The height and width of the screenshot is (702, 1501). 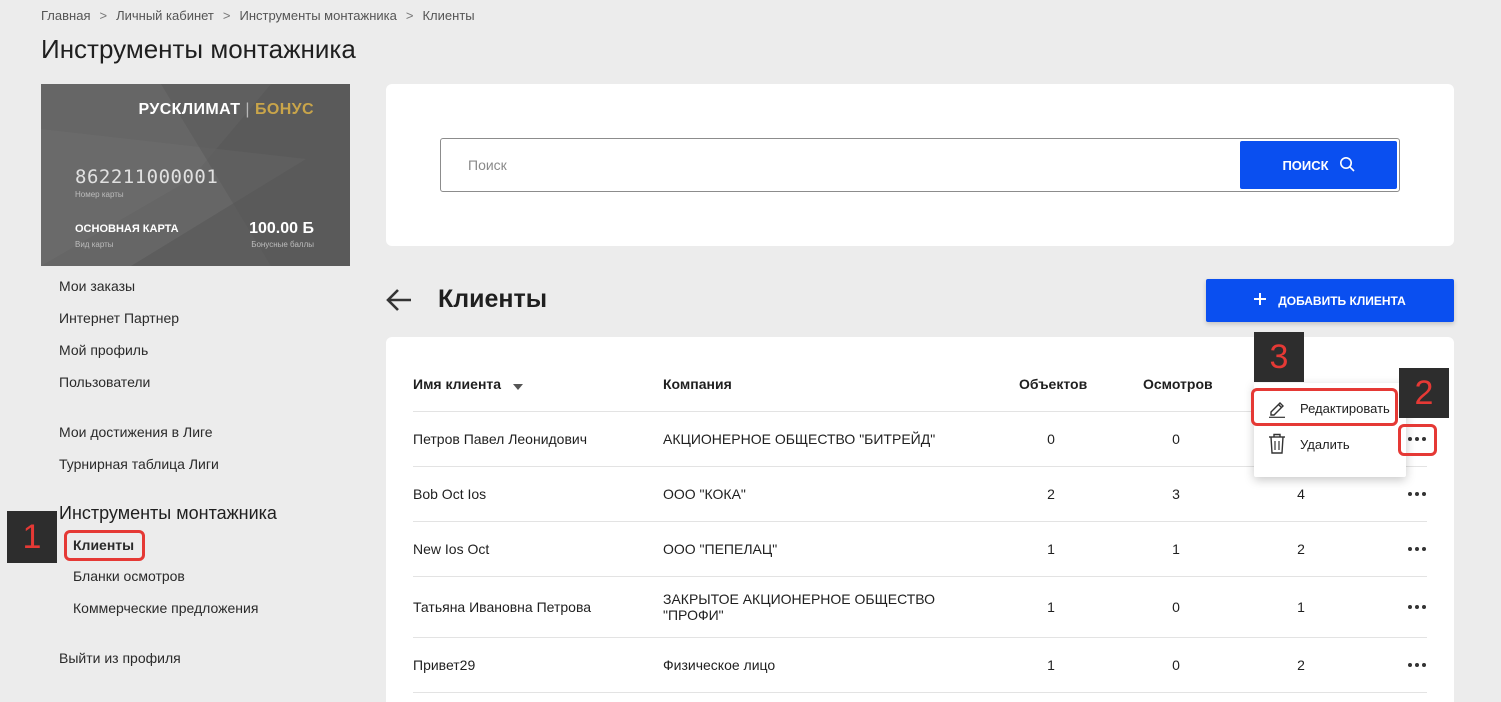 I want to click on brand-bonus: БОНУС, so click(x=284, y=109).